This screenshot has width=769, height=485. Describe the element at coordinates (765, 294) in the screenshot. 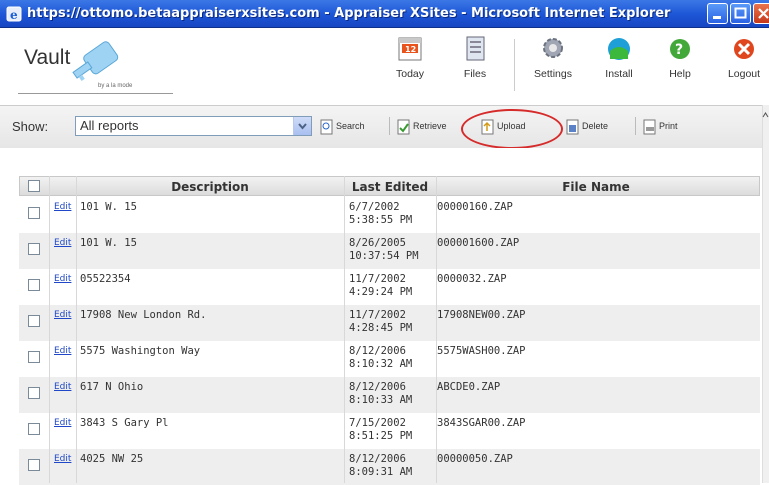

I see `vertical-scrollbar` at that location.